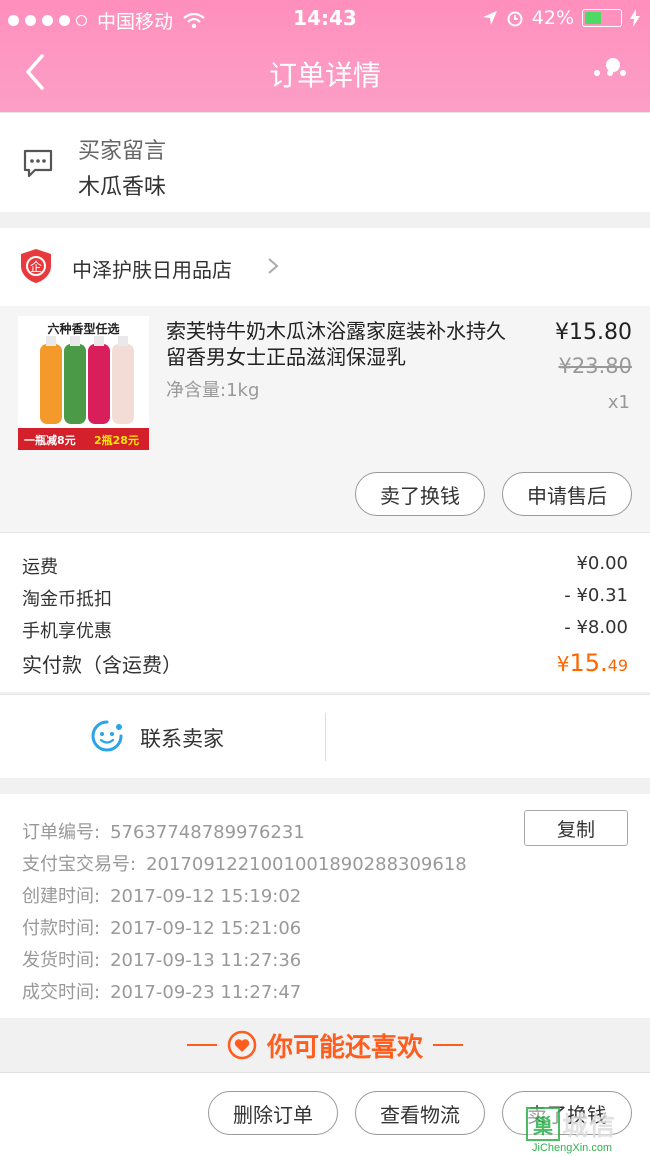 Image resolution: width=650 pixels, height=1156 pixels. I want to click on thumb-bottom-left-text: 一瓶减8元, so click(50, 440).